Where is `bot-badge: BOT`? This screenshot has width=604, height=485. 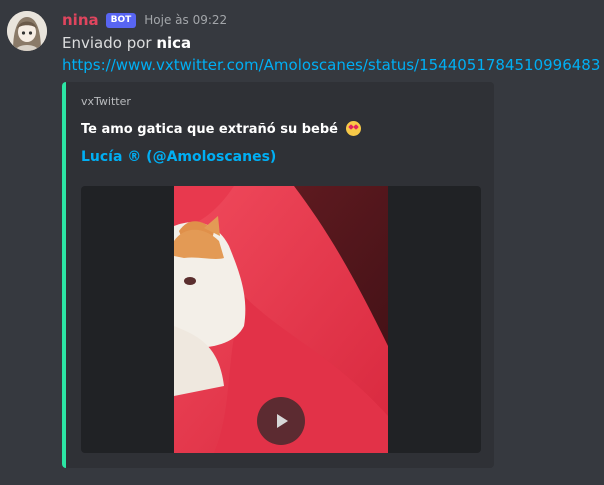
bot-badge: BOT is located at coordinates (121, 20).